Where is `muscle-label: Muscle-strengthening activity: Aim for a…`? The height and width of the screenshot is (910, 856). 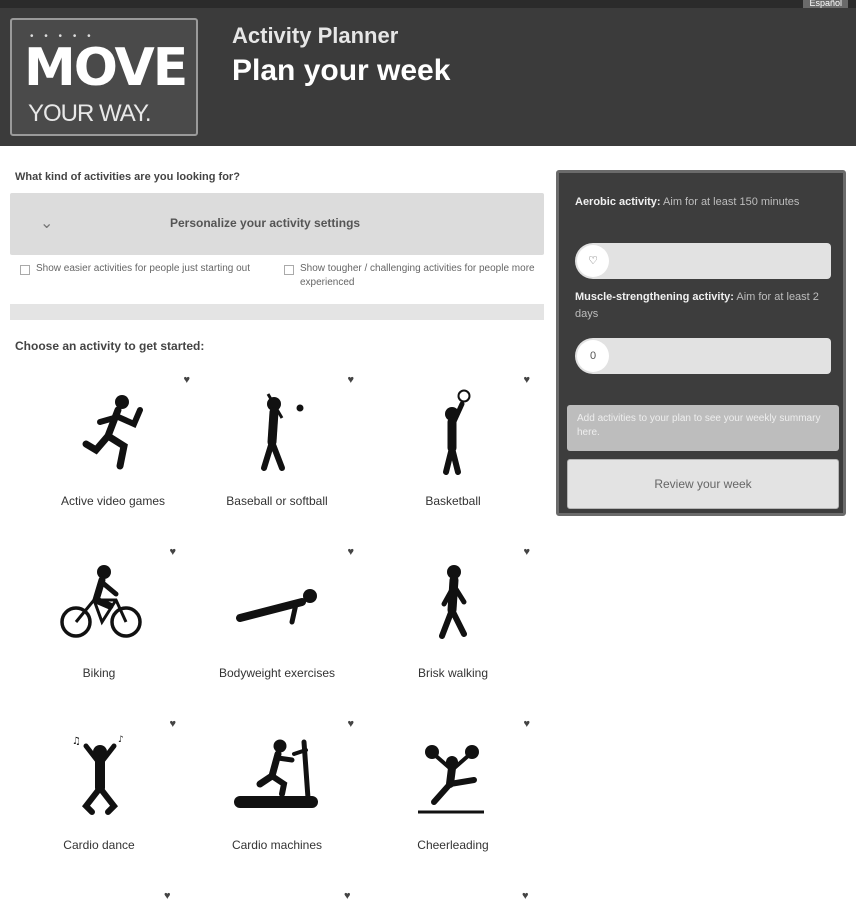
muscle-label: Muscle-strengthening activity: Aim for a… is located at coordinates (700, 306).